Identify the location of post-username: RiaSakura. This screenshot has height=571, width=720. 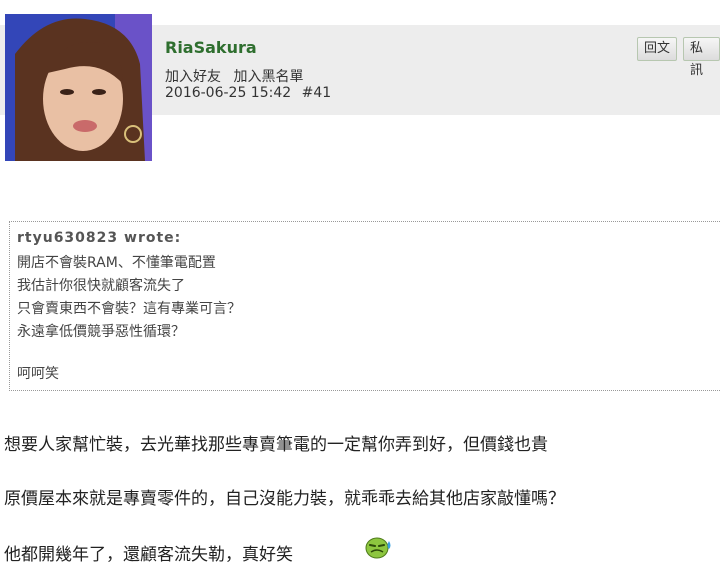
(211, 47).